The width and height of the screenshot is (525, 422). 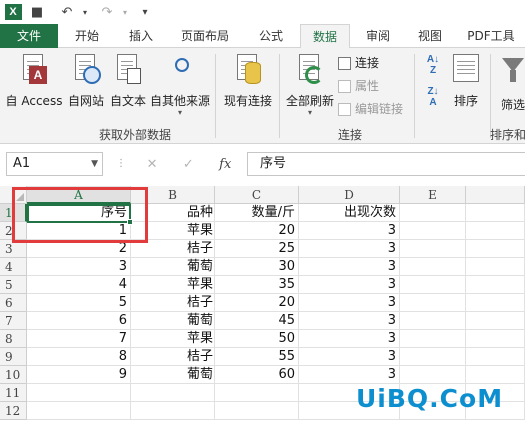 I want to click on cell: 9, so click(x=79, y=375).